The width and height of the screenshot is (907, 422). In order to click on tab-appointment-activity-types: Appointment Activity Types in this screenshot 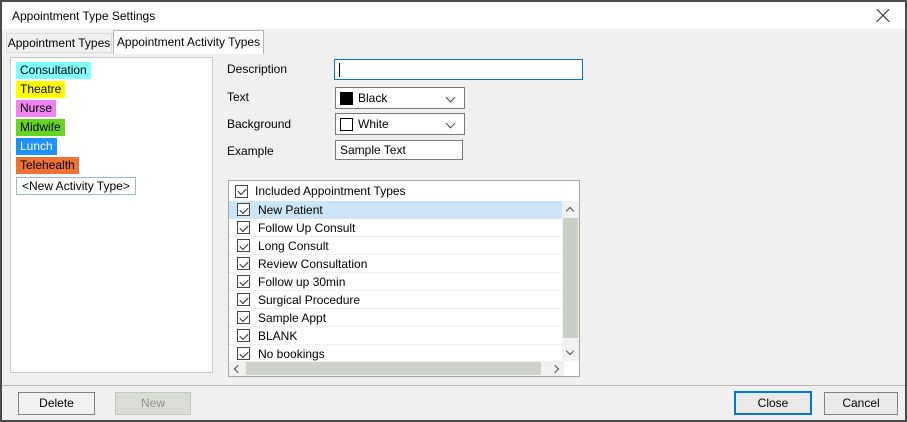, I will do `click(188, 42)`.